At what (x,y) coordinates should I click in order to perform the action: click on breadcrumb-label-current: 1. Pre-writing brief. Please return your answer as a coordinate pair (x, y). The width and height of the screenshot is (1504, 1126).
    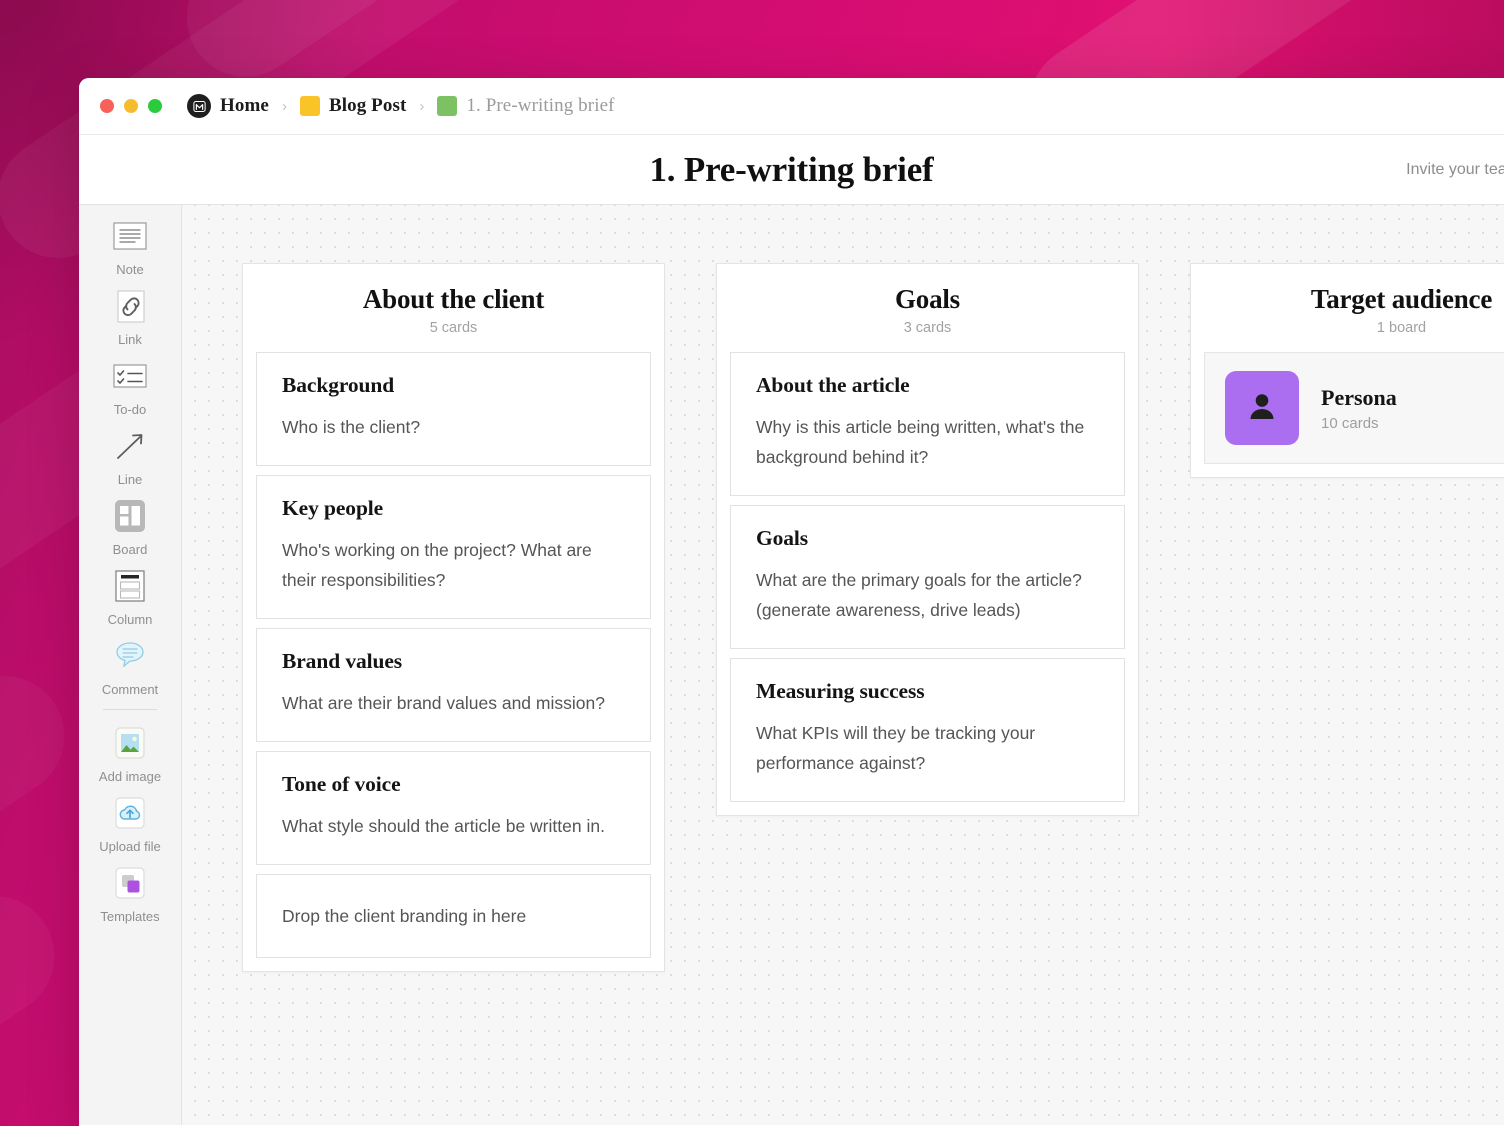
    Looking at the image, I should click on (540, 105).